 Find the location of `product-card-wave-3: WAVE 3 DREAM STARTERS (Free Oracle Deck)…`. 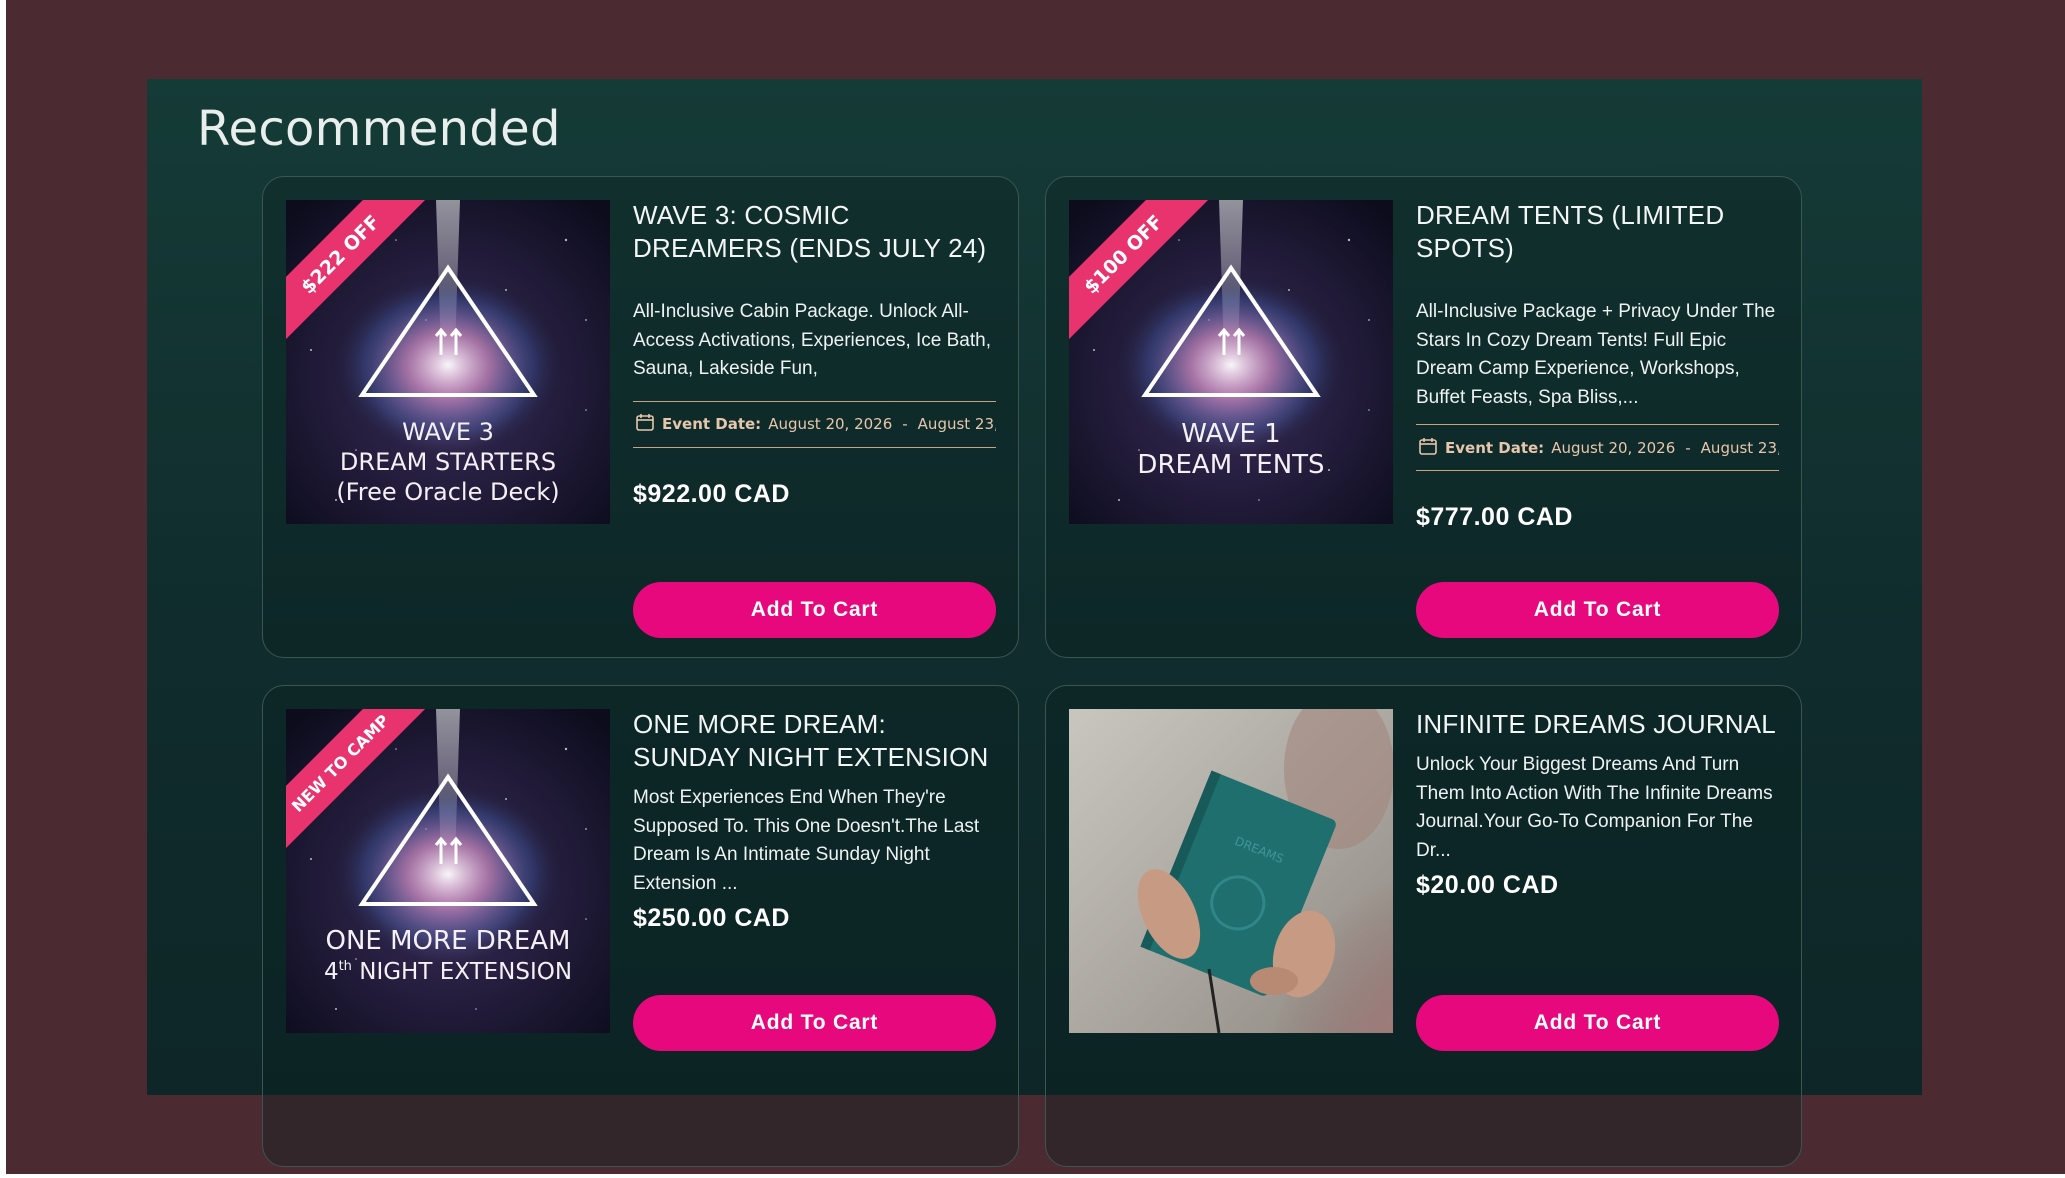

product-card-wave-3: WAVE 3 DREAM STARTERS (Free Oracle Deck)… is located at coordinates (640, 417).